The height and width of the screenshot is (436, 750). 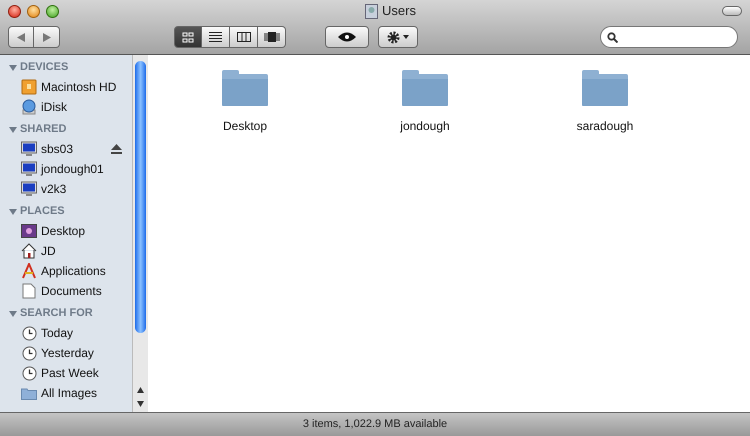 I want to click on window-title: Users, so click(x=399, y=11).